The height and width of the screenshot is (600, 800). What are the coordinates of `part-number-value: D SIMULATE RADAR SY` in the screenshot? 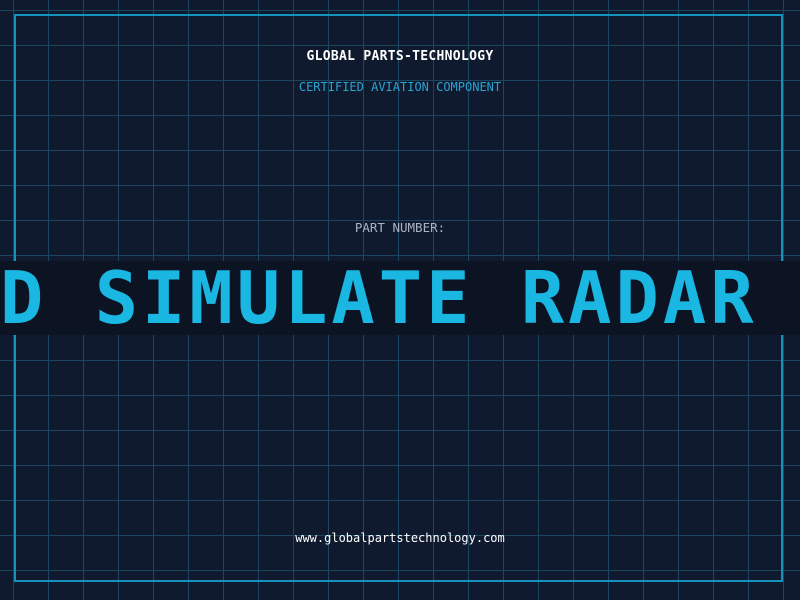 It's located at (400, 298).